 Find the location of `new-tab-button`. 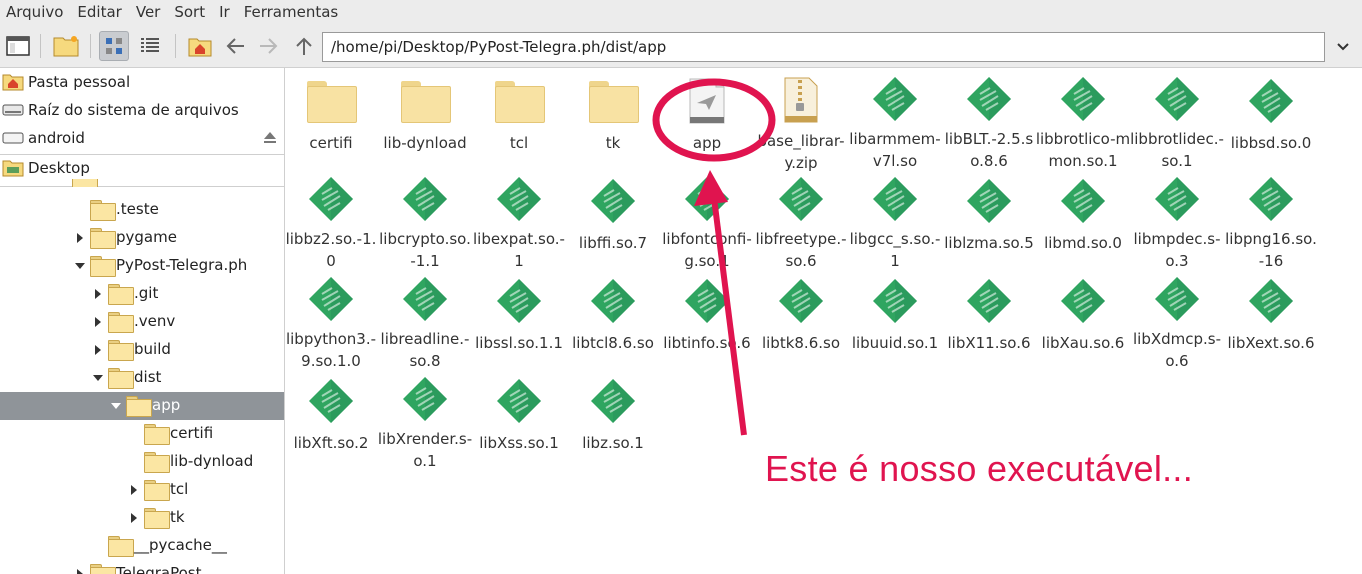

new-tab-button is located at coordinates (66, 46).